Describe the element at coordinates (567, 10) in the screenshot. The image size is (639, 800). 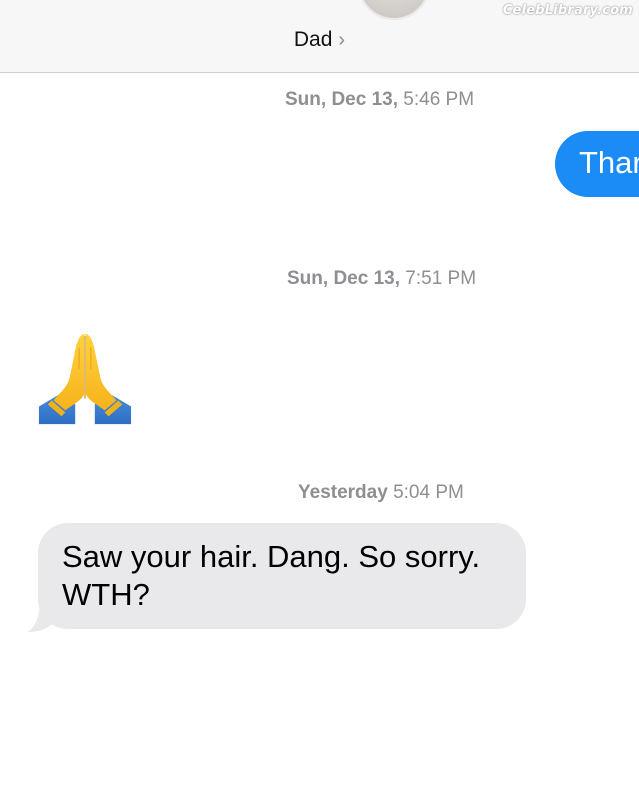
I see `watermark: CelebLibrary.com` at that location.